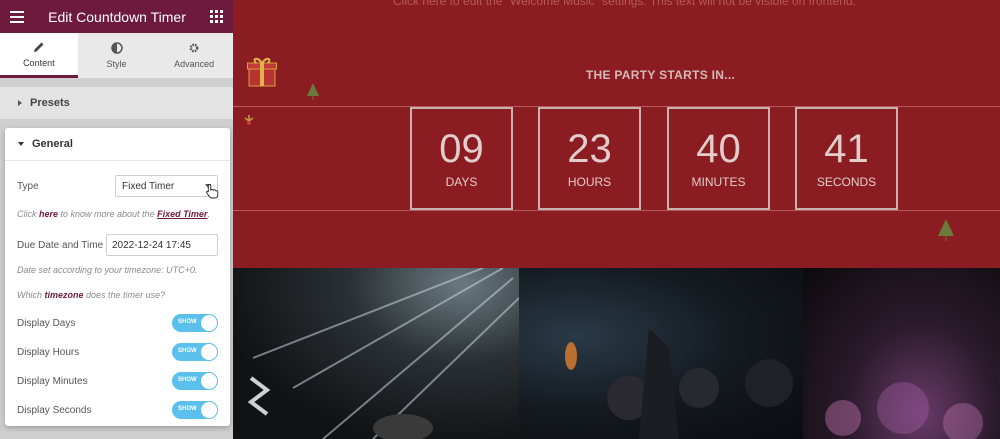 Image resolution: width=1000 pixels, height=439 pixels. What do you see at coordinates (117, 410) in the screenshot?
I see `display-seconds-row: Display Seconds SHOW` at bounding box center [117, 410].